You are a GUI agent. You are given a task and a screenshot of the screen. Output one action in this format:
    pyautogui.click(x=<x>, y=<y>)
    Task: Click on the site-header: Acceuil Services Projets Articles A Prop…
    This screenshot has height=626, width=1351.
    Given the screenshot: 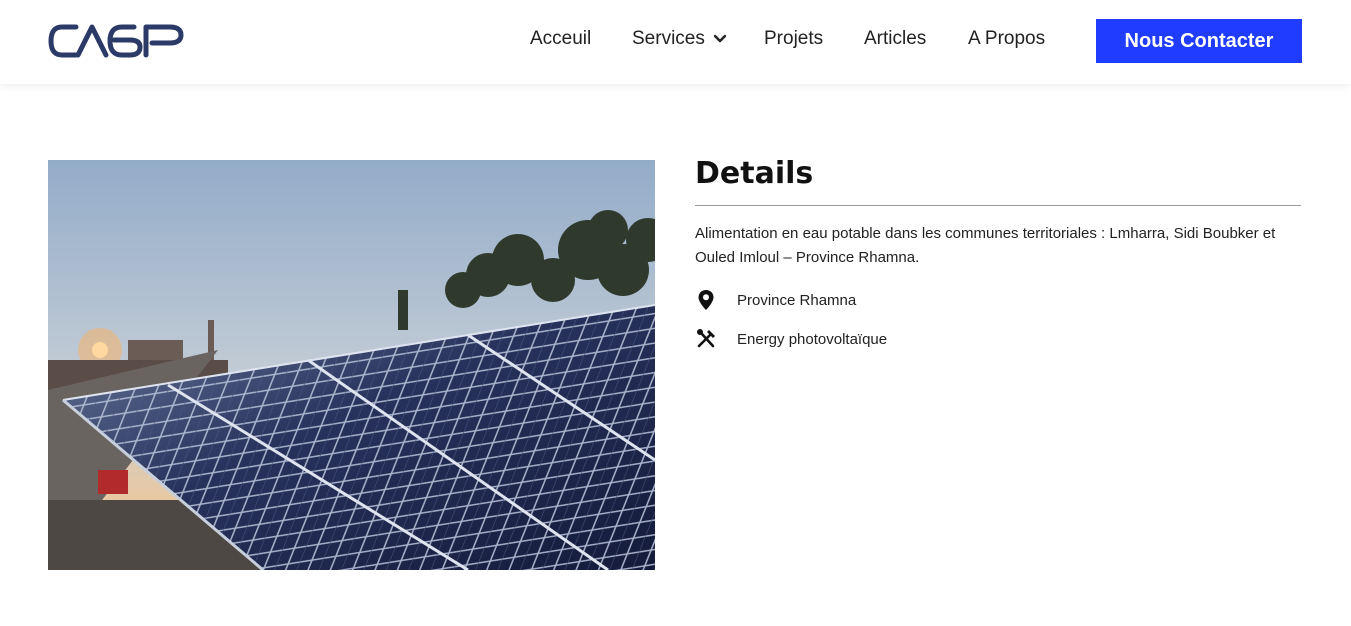 What is the action you would take?
    pyautogui.click(x=675, y=42)
    